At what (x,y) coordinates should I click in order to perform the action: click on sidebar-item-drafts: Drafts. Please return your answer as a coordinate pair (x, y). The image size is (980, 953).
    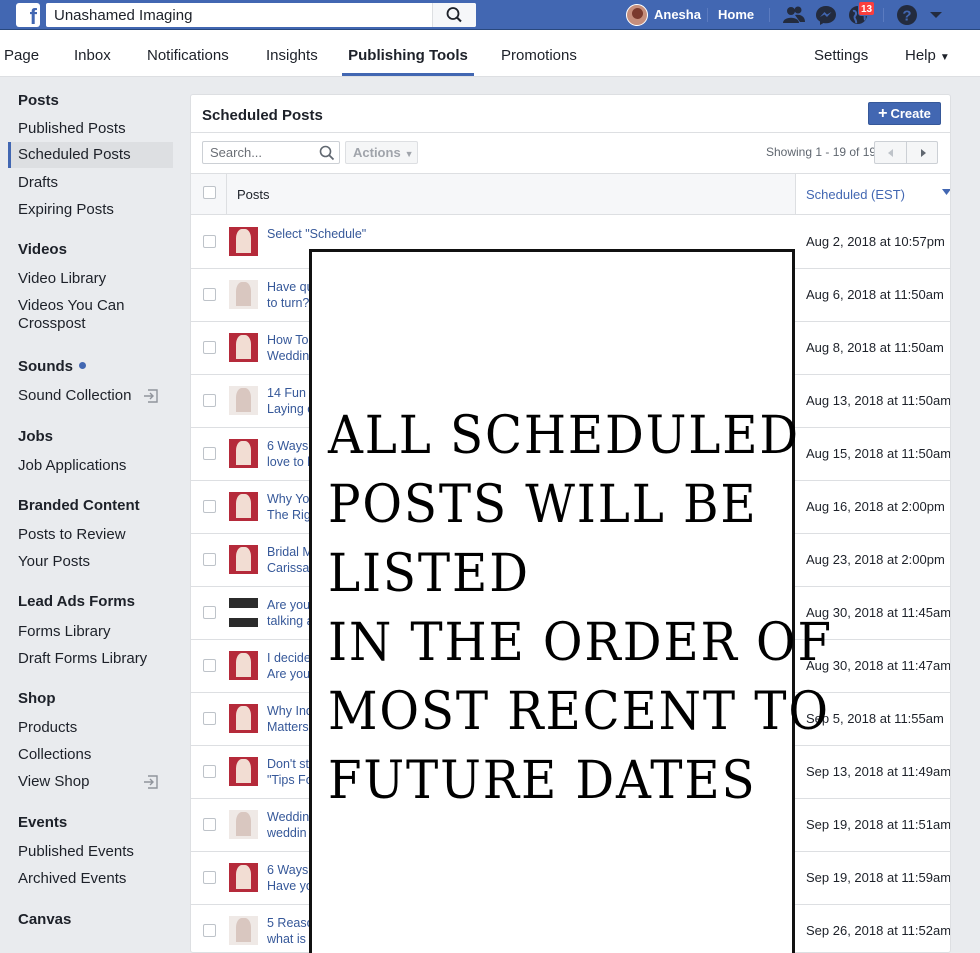
    Looking at the image, I should click on (95, 183).